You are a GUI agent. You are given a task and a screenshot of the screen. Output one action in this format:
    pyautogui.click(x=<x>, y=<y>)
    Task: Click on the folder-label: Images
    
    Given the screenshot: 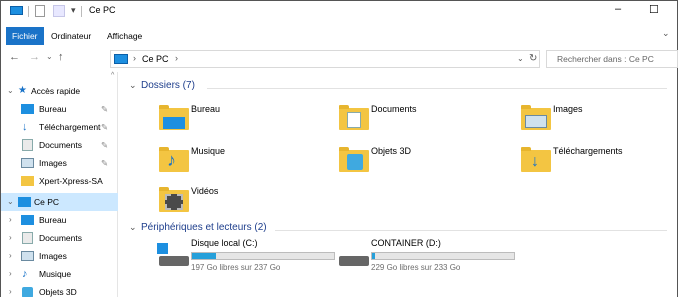 What is the action you would take?
    pyautogui.click(x=568, y=109)
    